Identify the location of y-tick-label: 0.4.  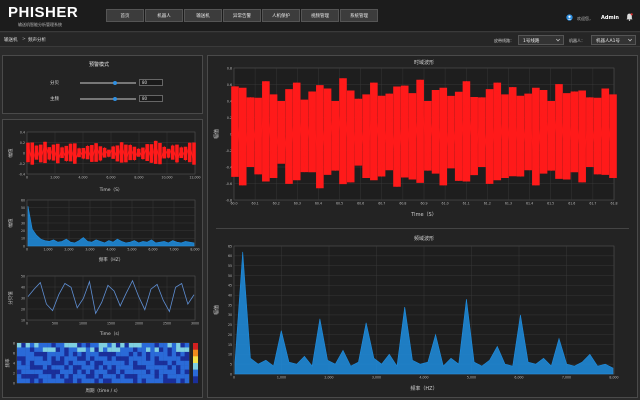
(22, 132).